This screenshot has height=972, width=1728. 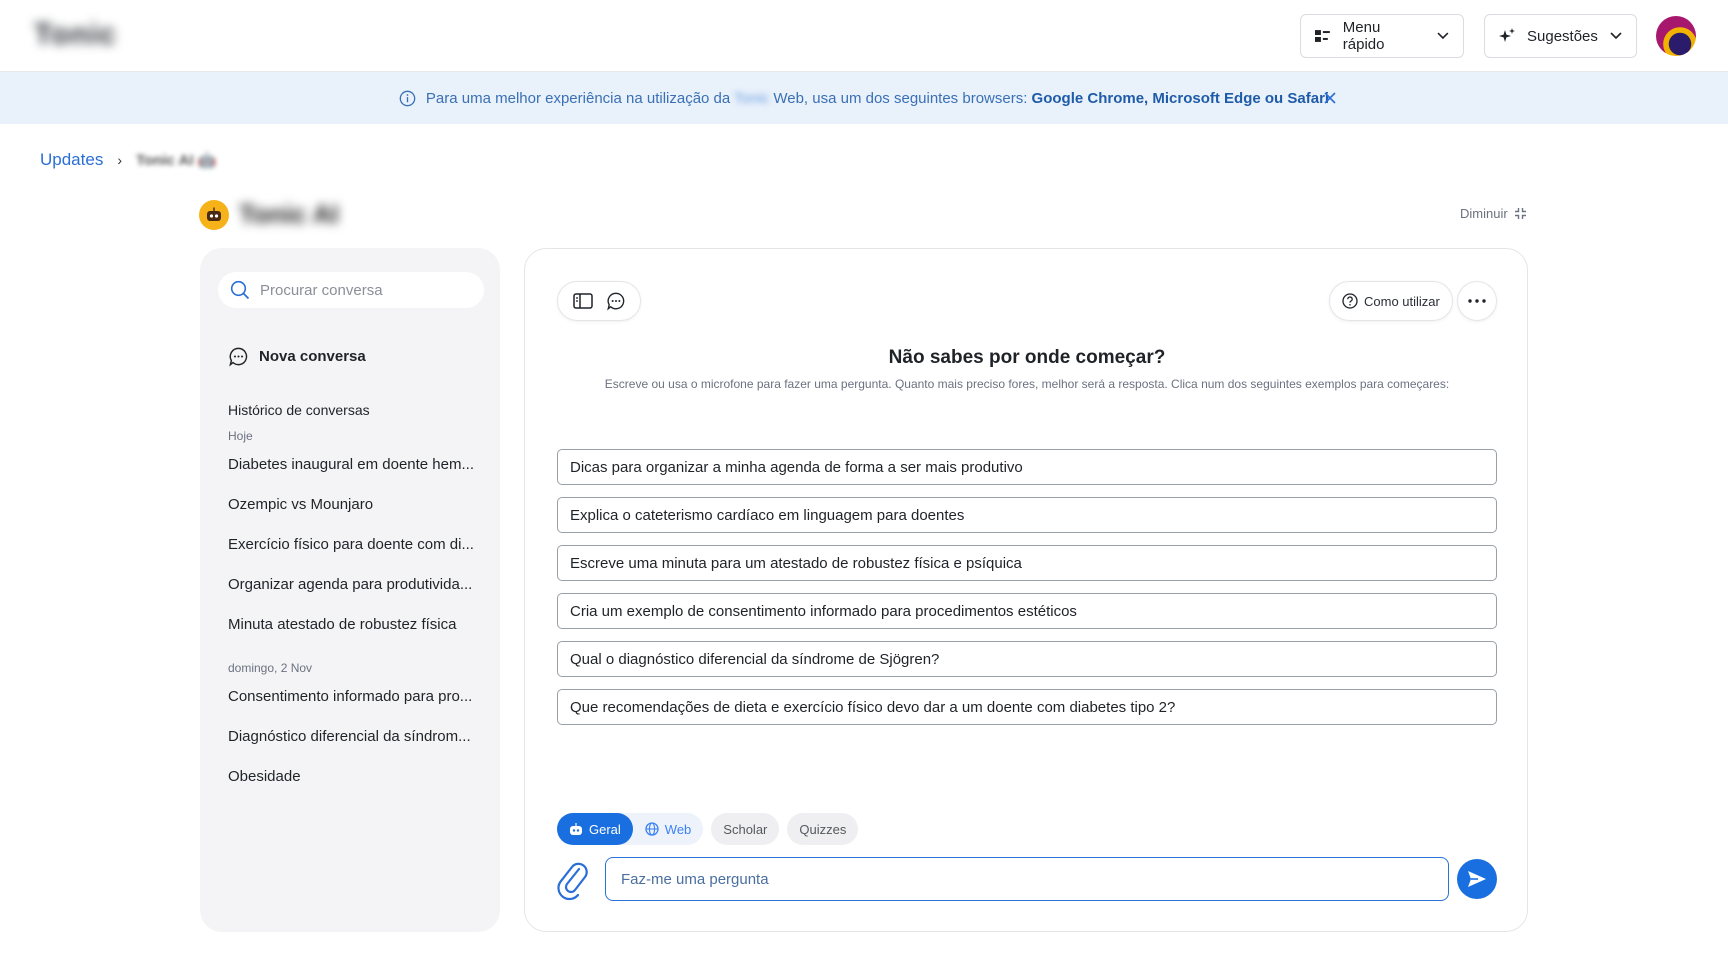 I want to click on breadcrumb: Updates › Tonic AI 🤖, so click(x=128, y=160).